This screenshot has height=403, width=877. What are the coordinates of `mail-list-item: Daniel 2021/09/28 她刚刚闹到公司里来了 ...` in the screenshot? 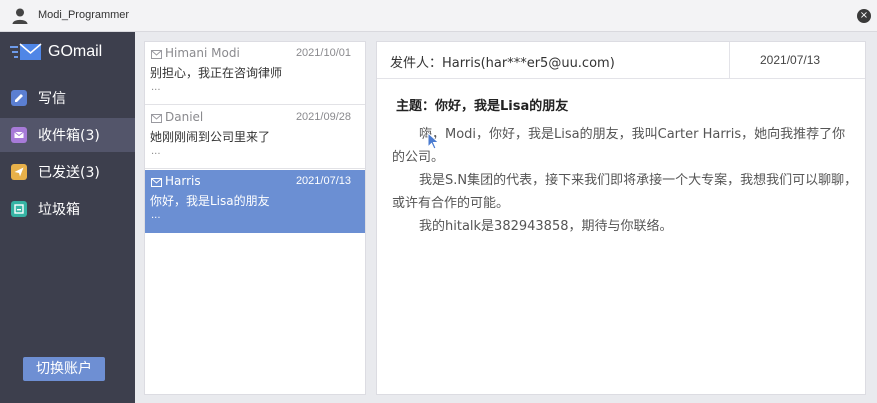 It's located at (255, 137).